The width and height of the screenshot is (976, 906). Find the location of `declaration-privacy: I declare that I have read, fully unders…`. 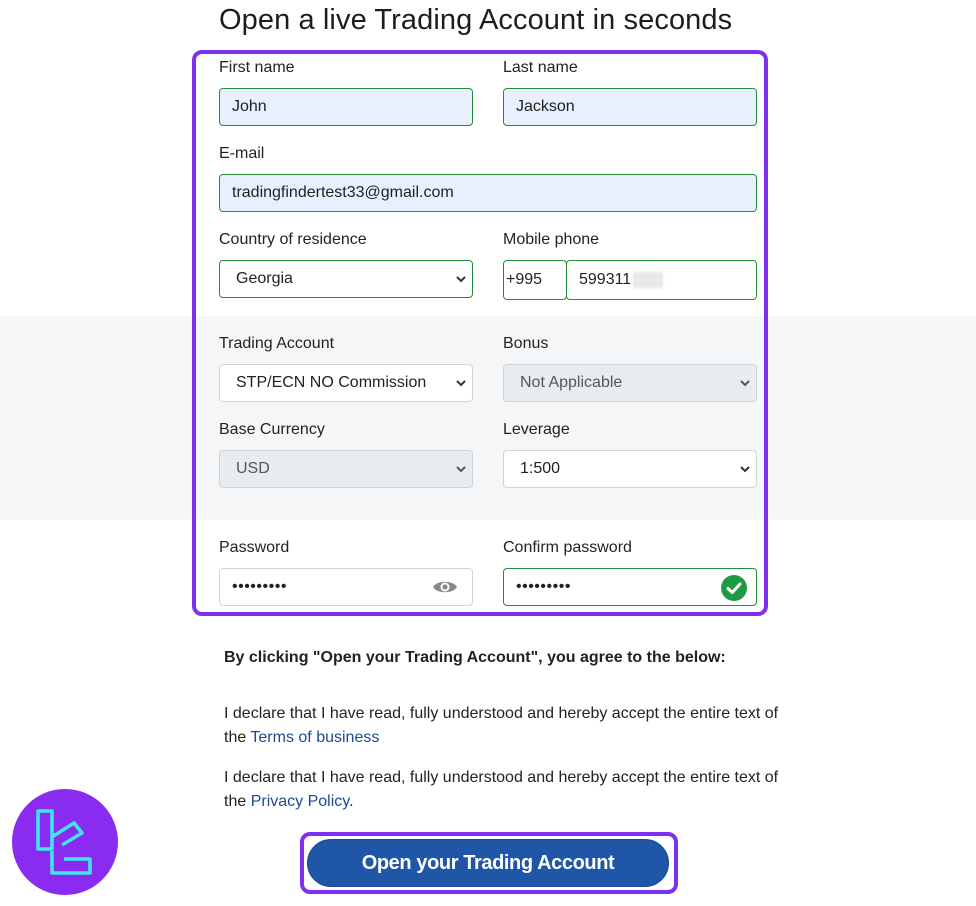

declaration-privacy: I declare that I have read, fully unders… is located at coordinates (504, 790).